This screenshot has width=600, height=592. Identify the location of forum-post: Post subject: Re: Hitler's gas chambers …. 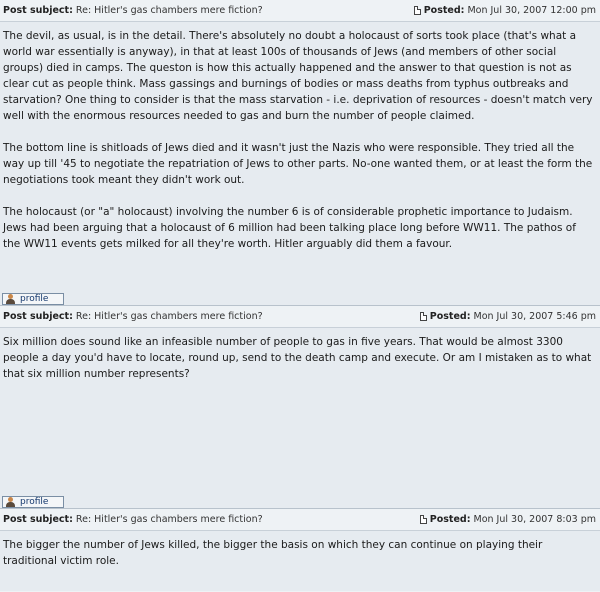
(300, 550).